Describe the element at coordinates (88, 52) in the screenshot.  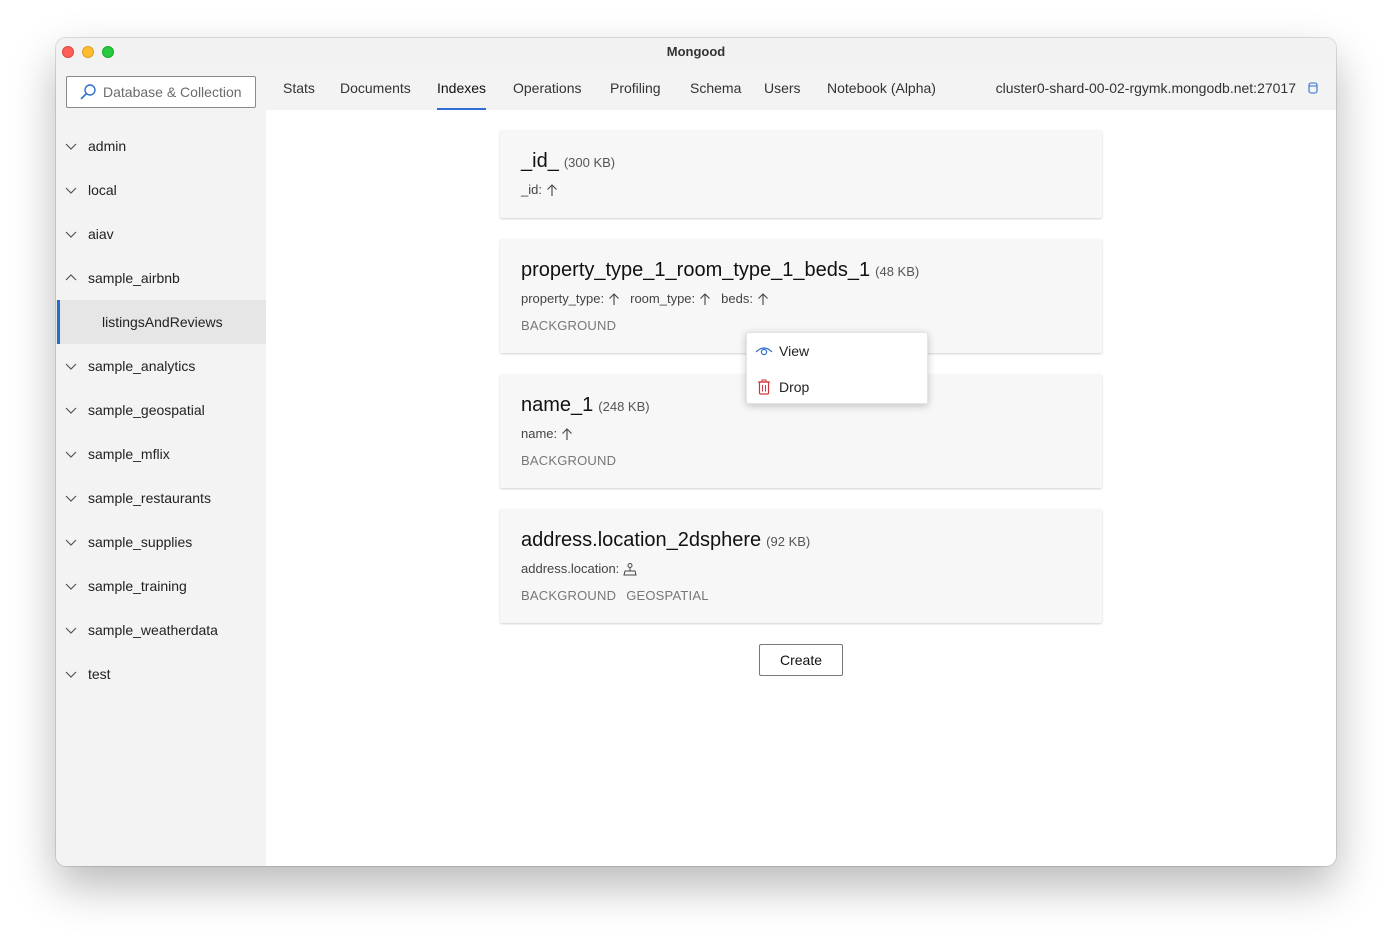
I see `minimize-window-button` at that location.